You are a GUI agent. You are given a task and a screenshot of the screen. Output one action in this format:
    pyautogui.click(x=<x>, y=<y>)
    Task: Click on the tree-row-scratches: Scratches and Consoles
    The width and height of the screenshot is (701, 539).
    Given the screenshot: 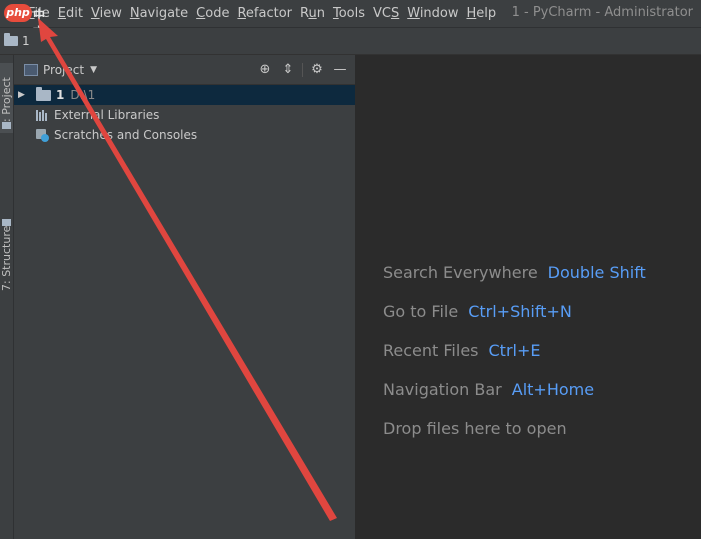 What is the action you would take?
    pyautogui.click(x=184, y=135)
    